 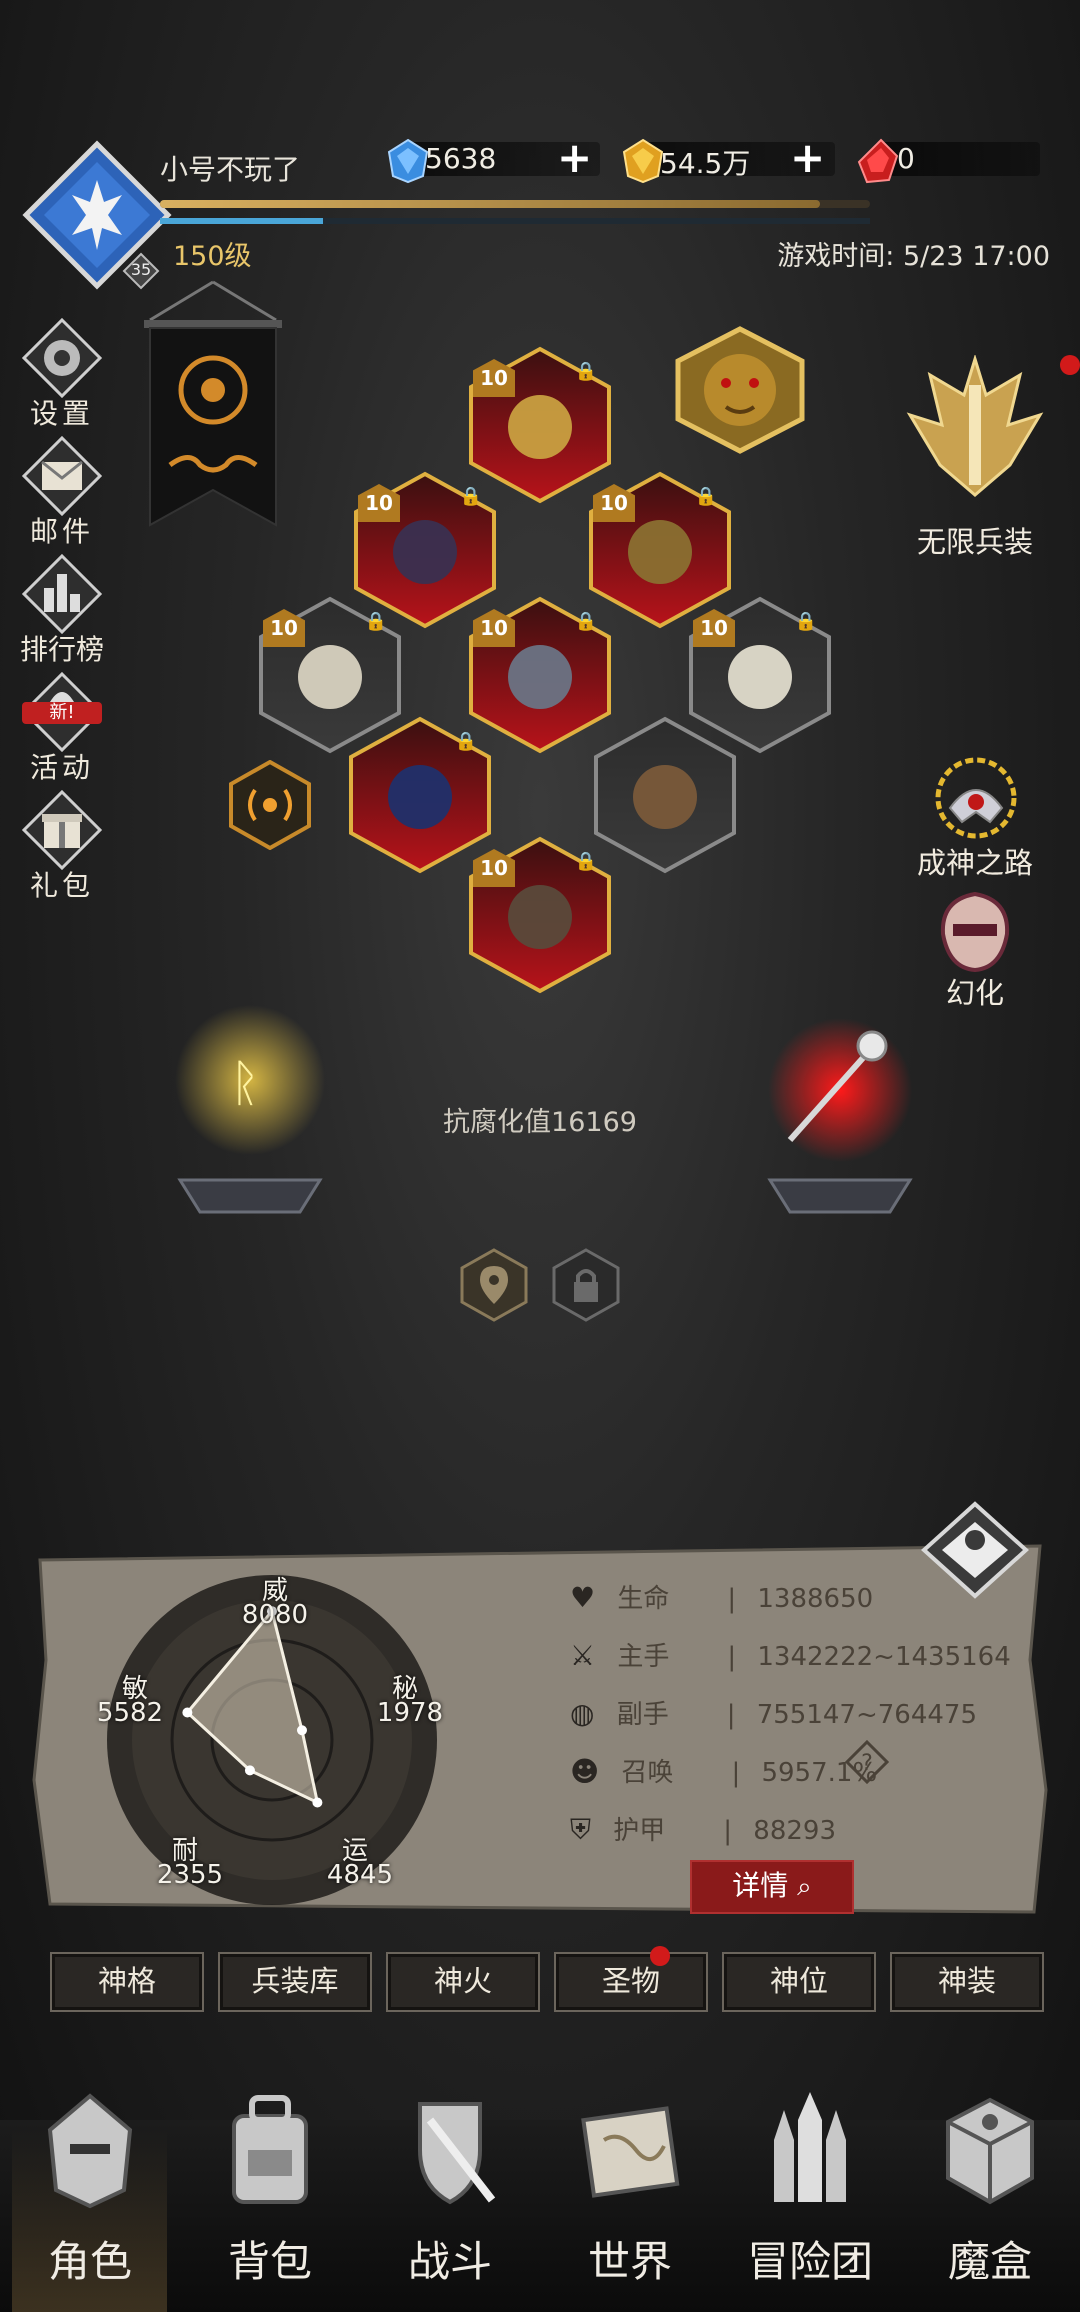 What do you see at coordinates (61, 649) in the screenshot?
I see `ranking-label: 排行榜` at bounding box center [61, 649].